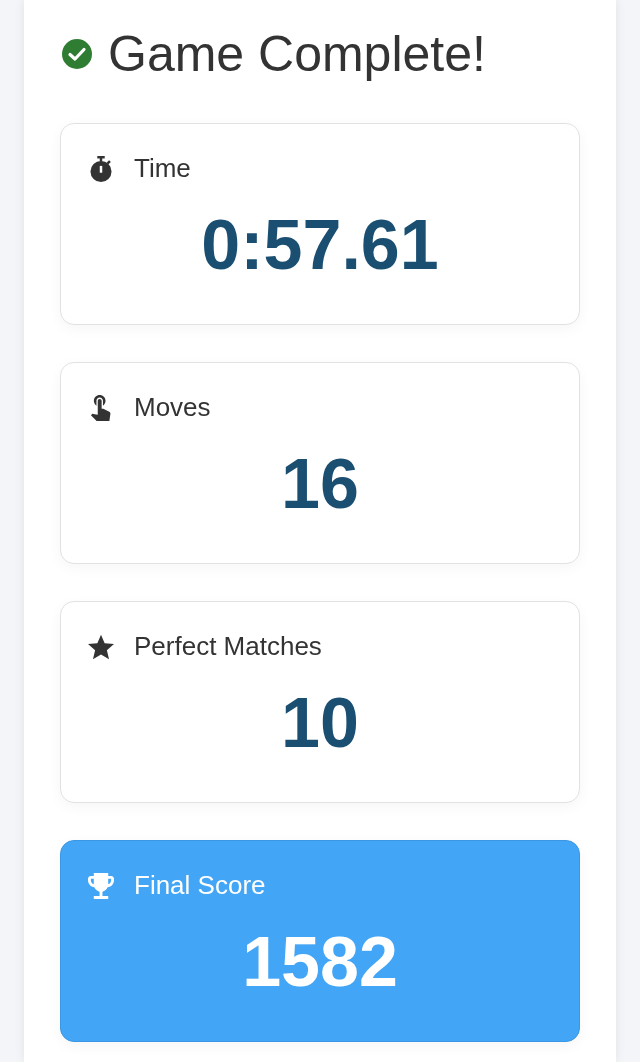  What do you see at coordinates (320, 723) in the screenshot?
I see `stat-value: 10` at bounding box center [320, 723].